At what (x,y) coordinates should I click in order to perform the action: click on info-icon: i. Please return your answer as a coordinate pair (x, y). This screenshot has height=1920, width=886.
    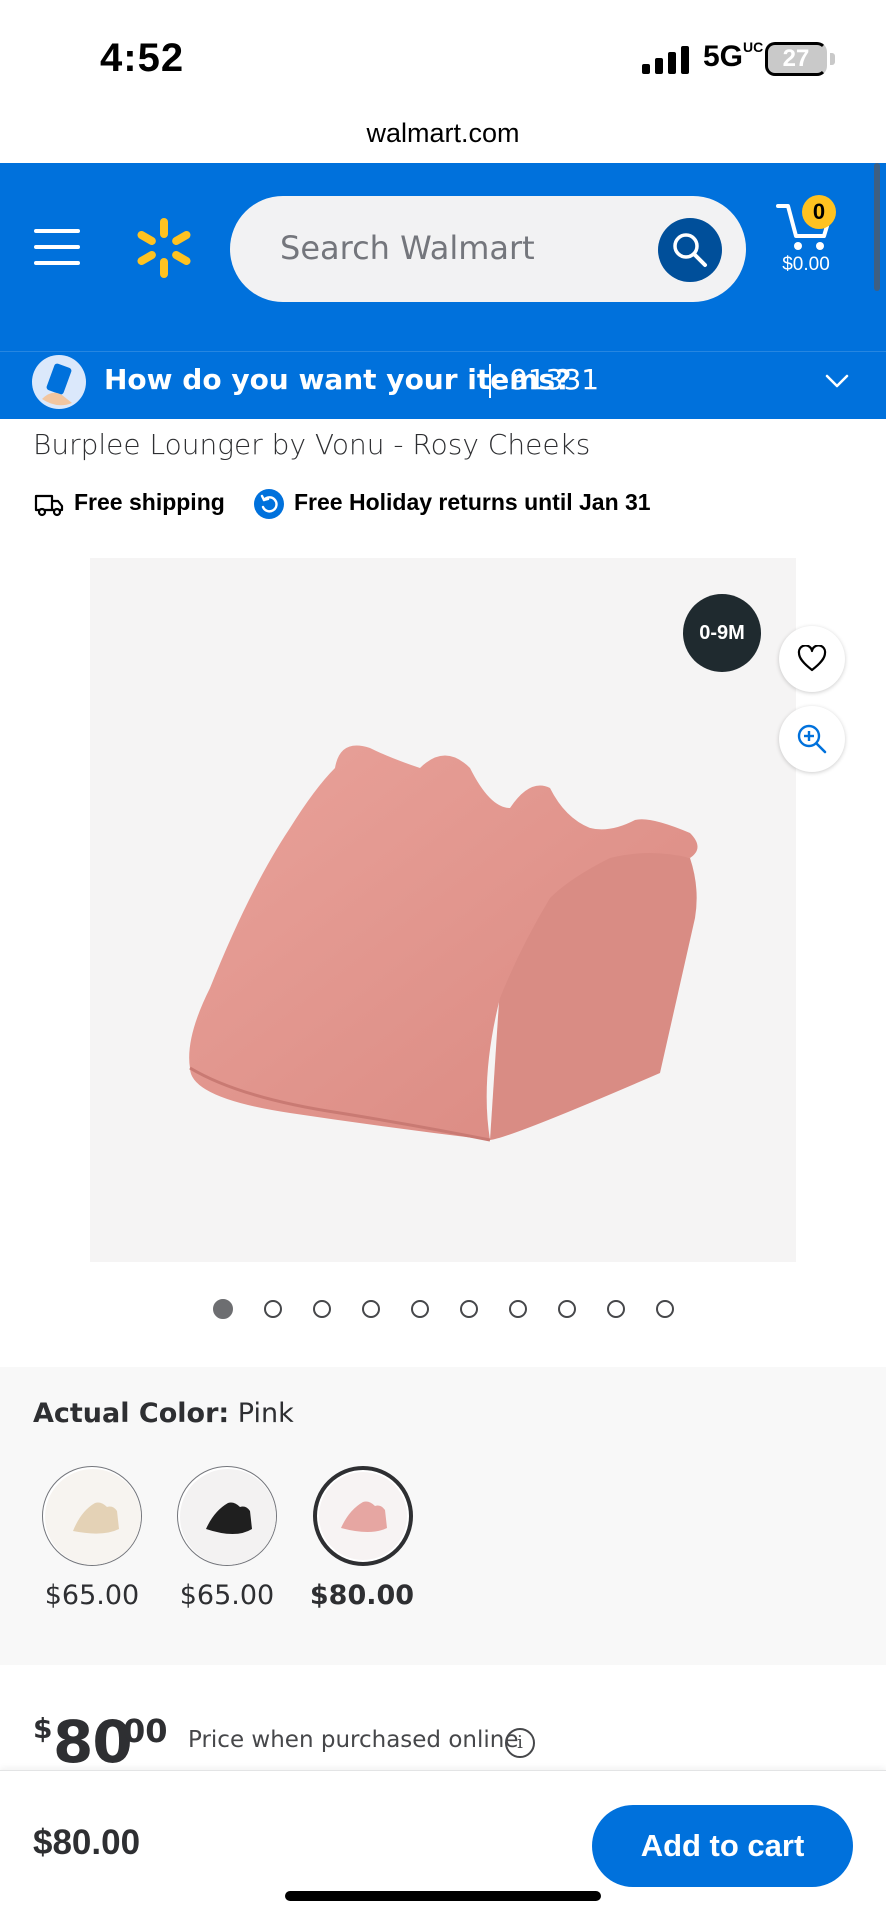
    Looking at the image, I should click on (520, 1743).